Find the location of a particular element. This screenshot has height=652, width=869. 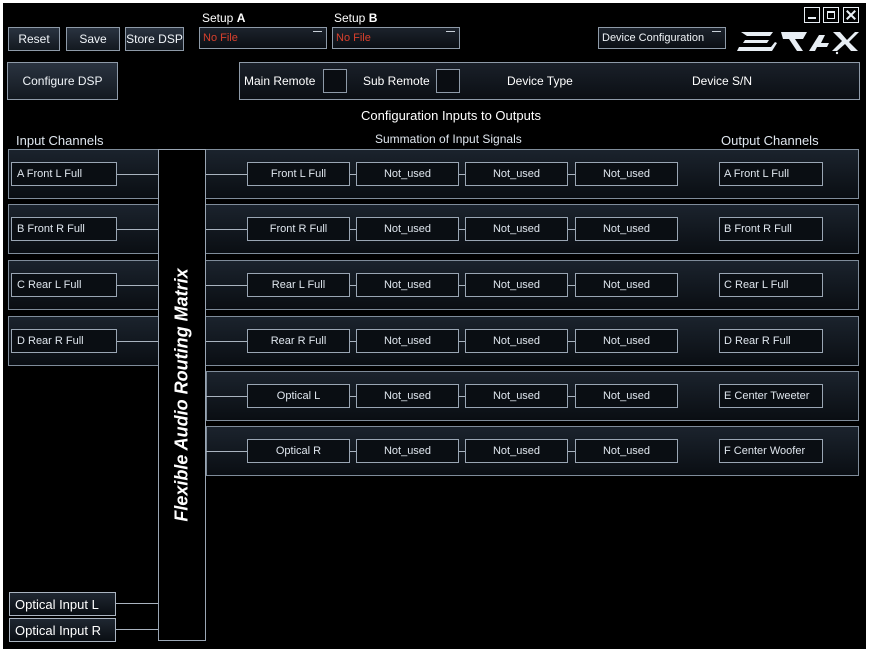

device-configuration-dropdown: Device Configuration is located at coordinates (662, 38).